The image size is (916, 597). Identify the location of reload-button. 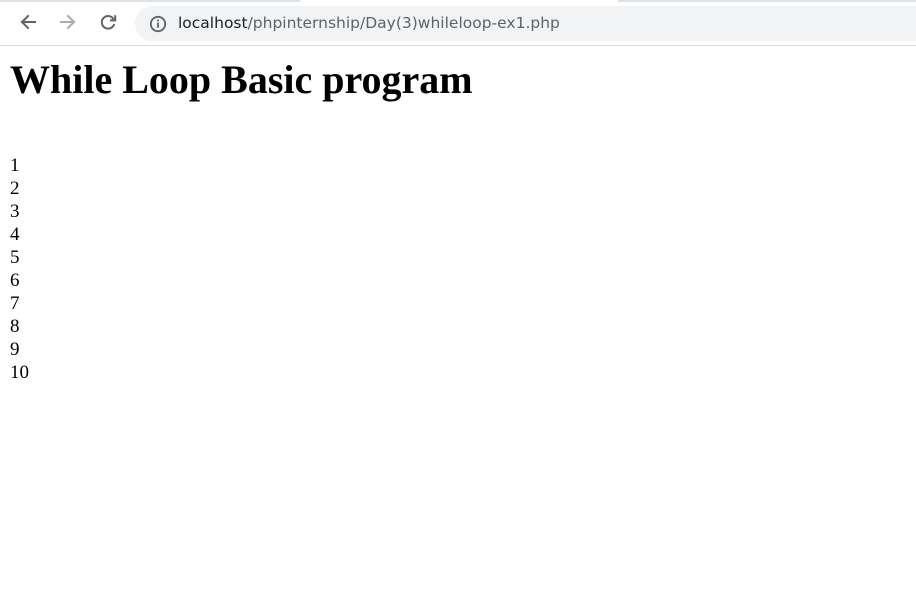
(108, 22).